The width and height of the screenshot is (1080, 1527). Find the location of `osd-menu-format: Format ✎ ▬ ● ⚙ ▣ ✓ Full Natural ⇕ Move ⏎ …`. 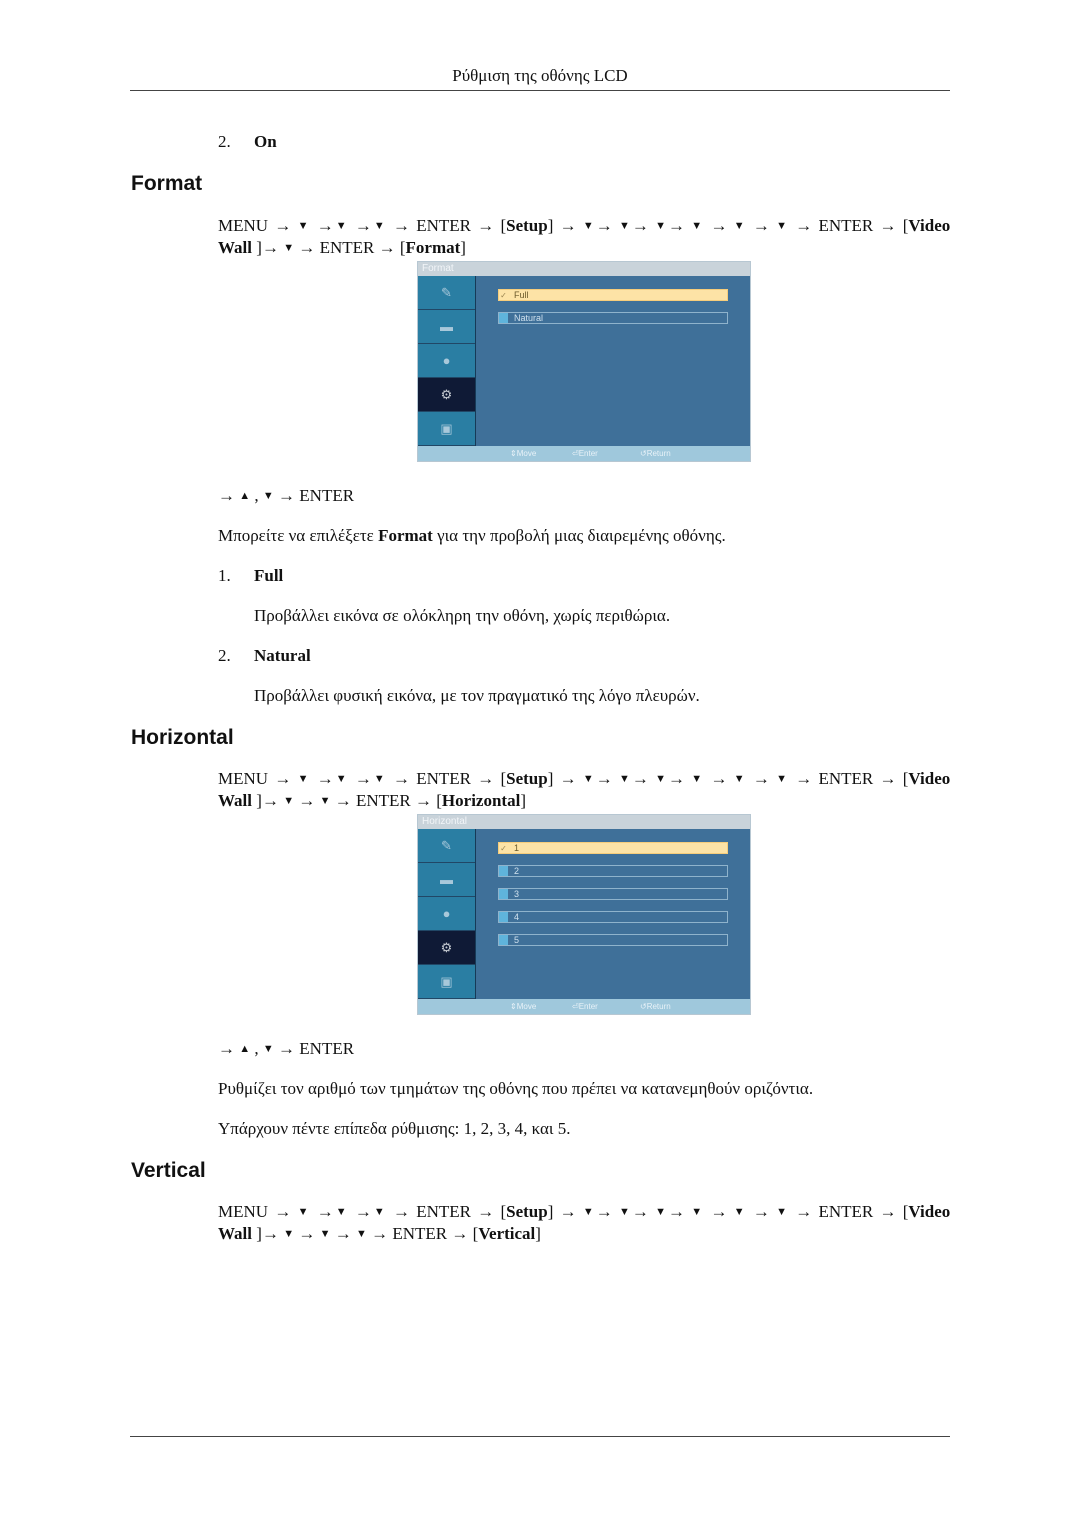

osd-menu-format: Format ✎ ▬ ● ⚙ ▣ ✓ Full Natural ⇕ Move ⏎ … is located at coordinates (584, 361).